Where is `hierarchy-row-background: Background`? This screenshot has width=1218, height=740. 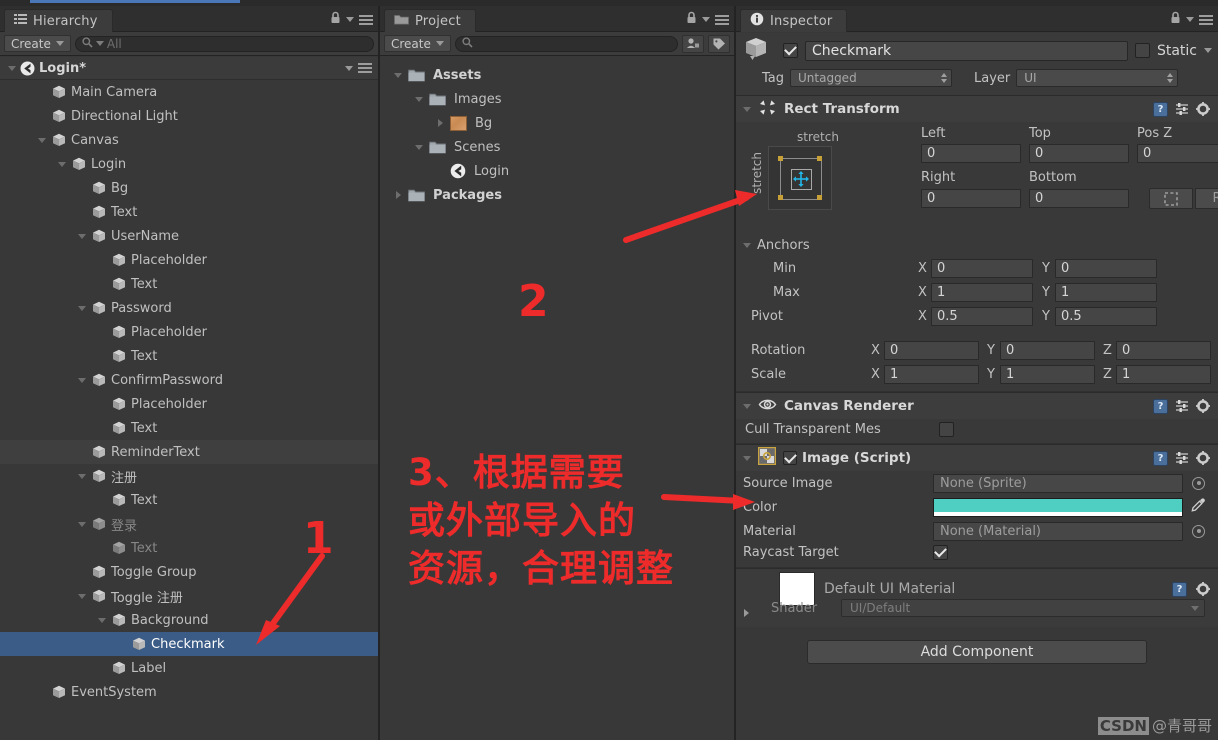
hierarchy-row-background: Background is located at coordinates (189, 620).